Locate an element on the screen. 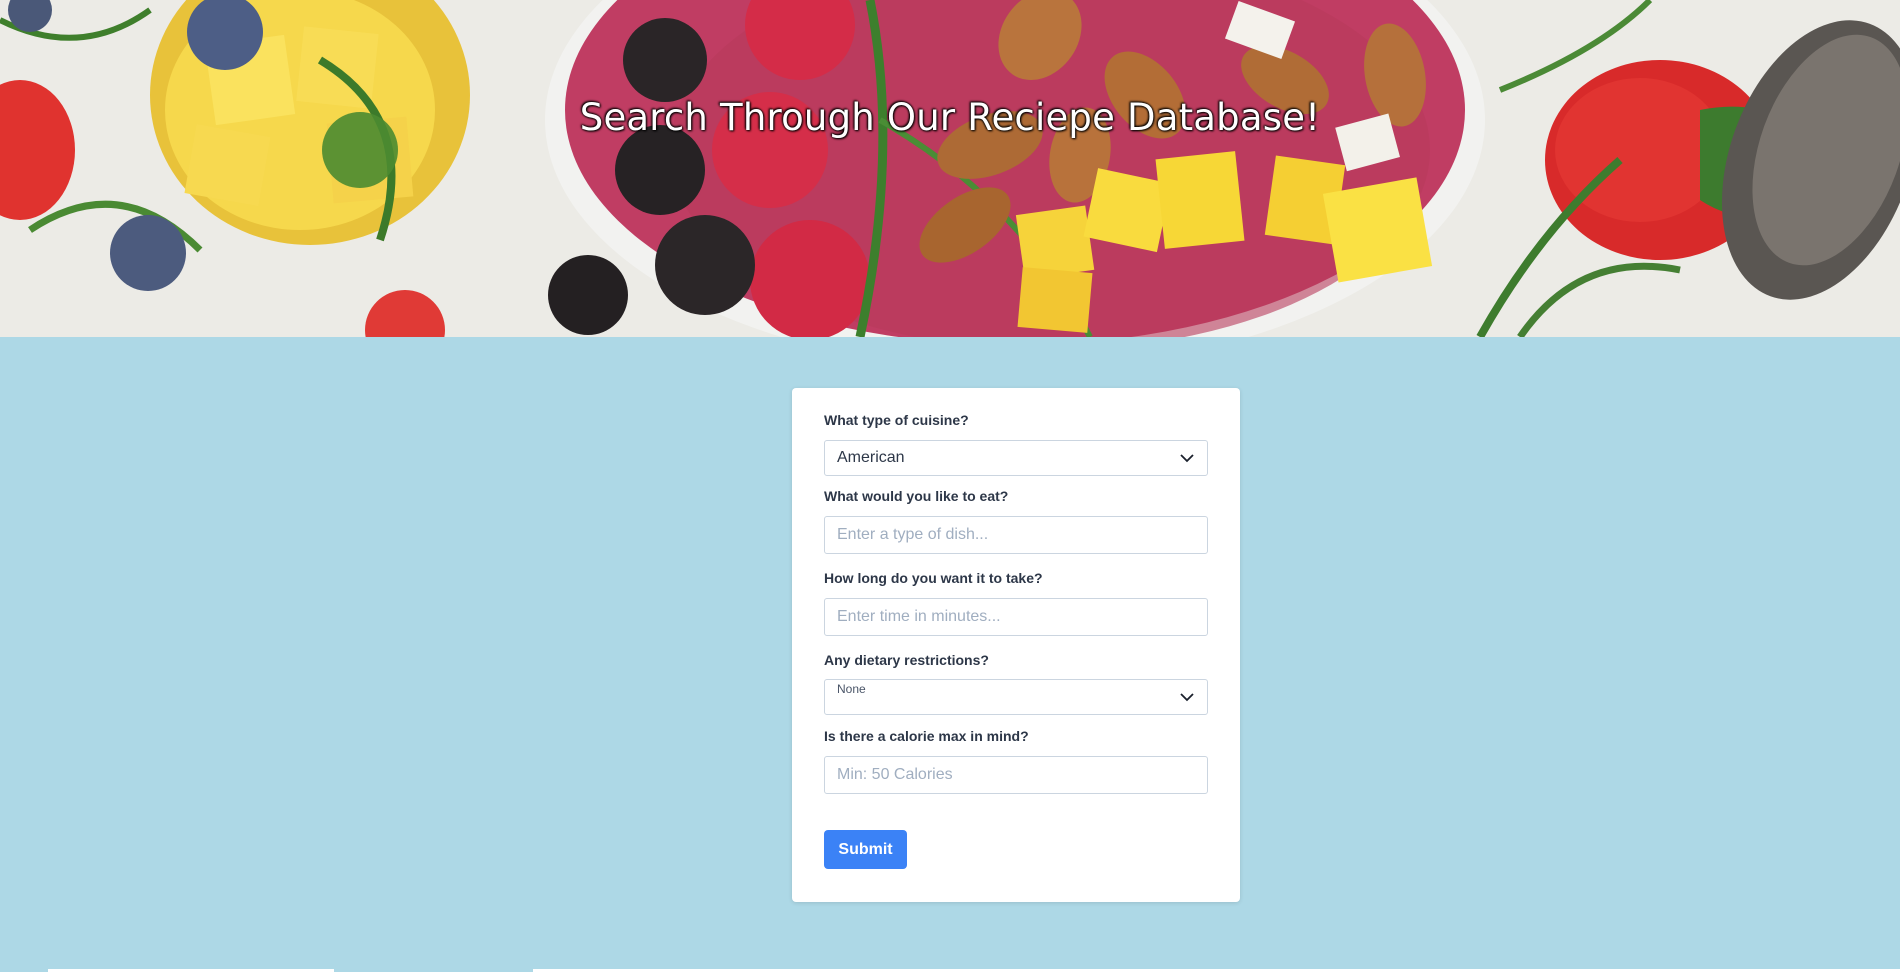  calories-field is located at coordinates (1016, 775).